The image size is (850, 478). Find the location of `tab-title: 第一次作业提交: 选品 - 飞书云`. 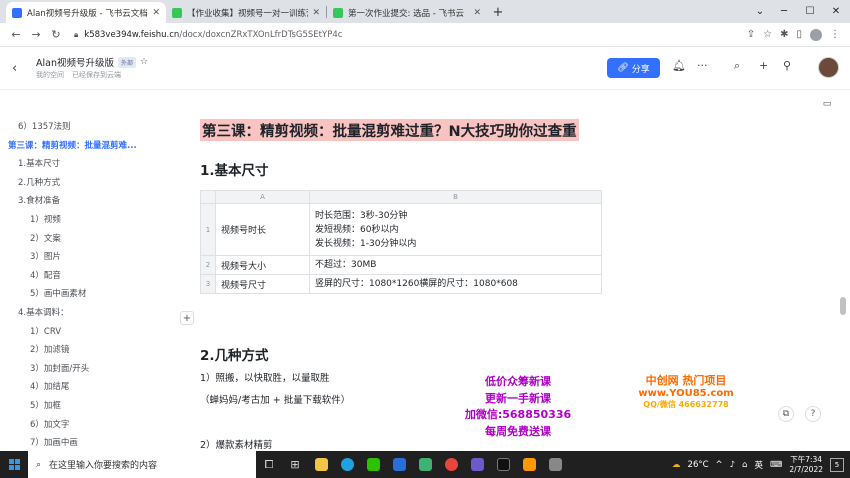

tab-title: 第一次作业提交: 选品 - 飞书云 is located at coordinates (406, 13).